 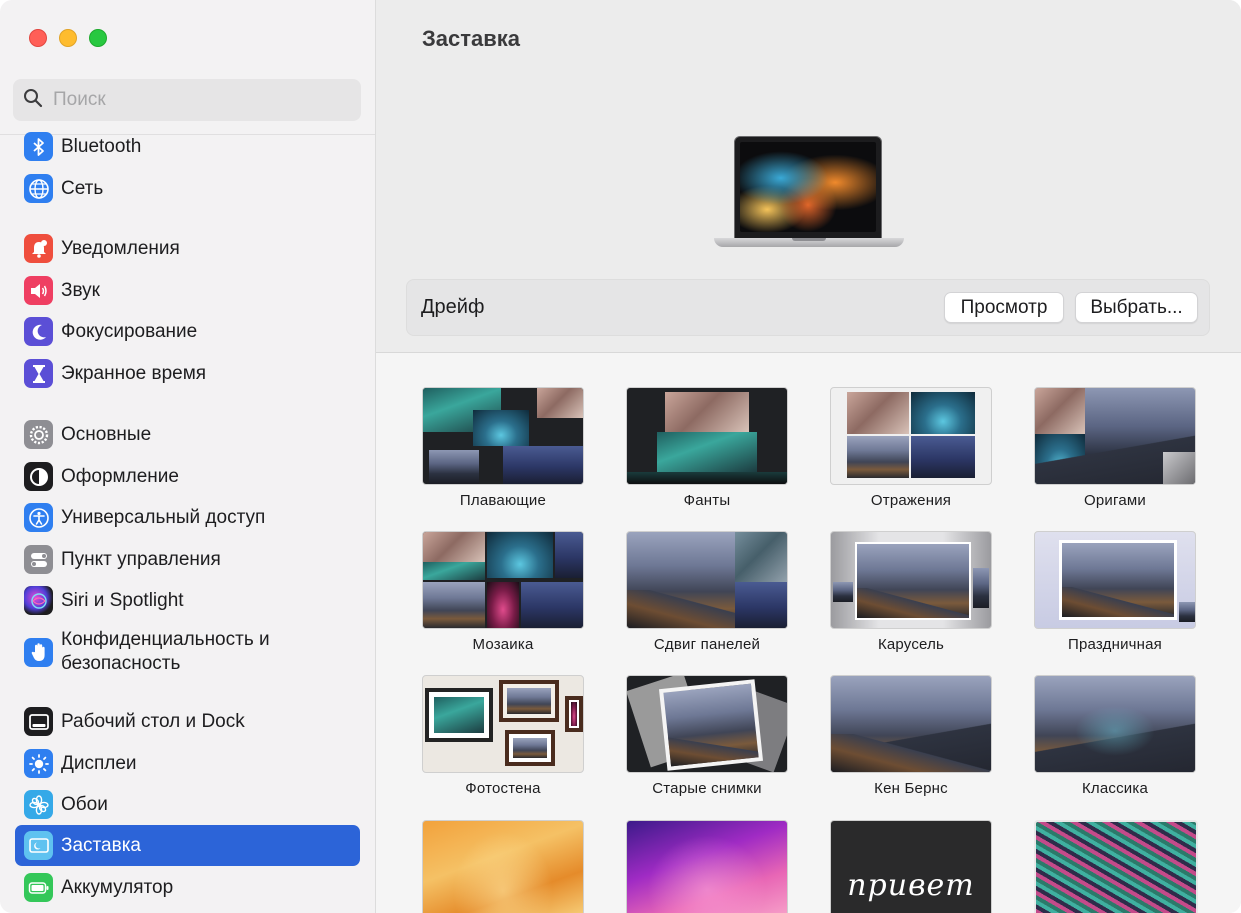 I want to click on saver-tile-ken-burns: Кен Бернс, so click(x=911, y=736).